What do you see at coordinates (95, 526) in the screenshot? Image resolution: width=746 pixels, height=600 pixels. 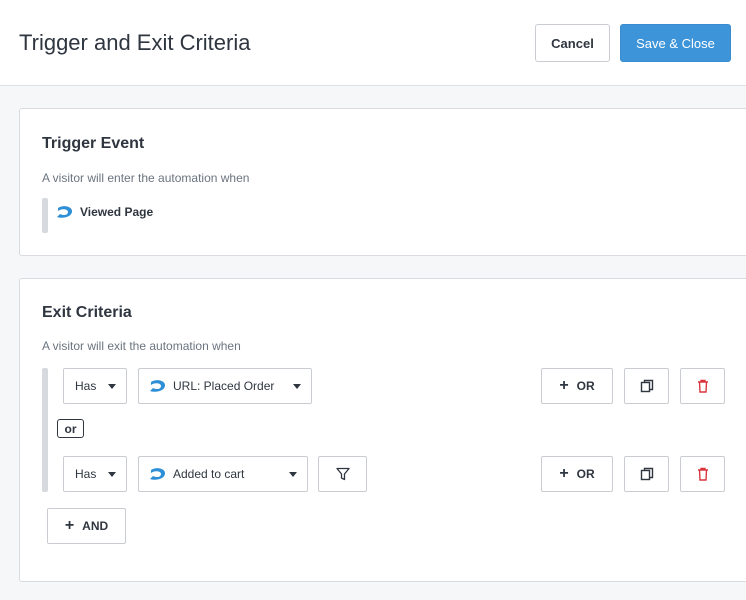 I see `add-and-label: AND` at bounding box center [95, 526].